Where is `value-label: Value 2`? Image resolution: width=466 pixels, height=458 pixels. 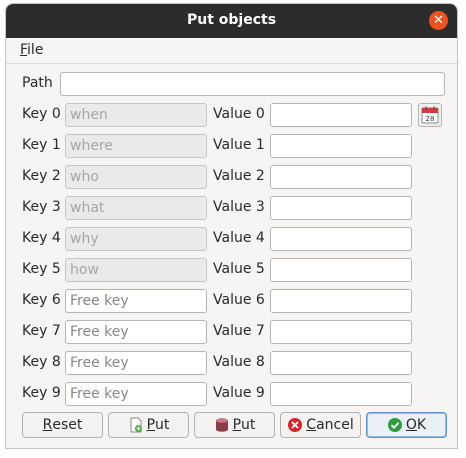
value-label: Value 2 is located at coordinates (239, 176).